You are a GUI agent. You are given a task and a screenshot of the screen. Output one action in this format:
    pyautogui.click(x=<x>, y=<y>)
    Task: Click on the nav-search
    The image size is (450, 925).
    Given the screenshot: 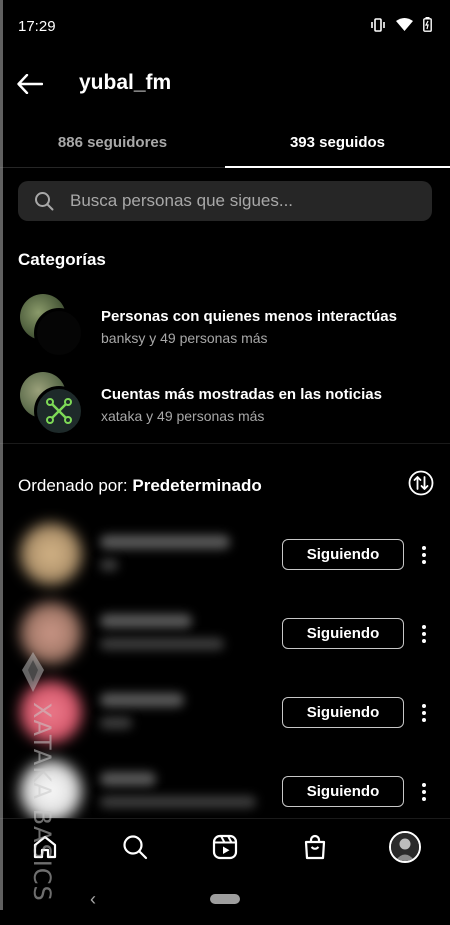 What is the action you would take?
    pyautogui.click(x=135, y=847)
    